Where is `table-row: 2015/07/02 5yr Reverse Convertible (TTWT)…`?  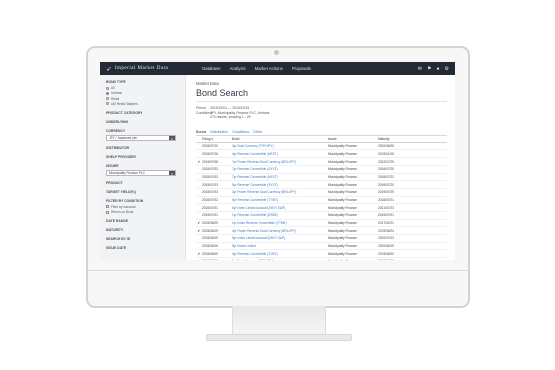 table-row: 2015/07/02 5yr Reverse Convertible (TTWT)… is located at coordinates (321, 200).